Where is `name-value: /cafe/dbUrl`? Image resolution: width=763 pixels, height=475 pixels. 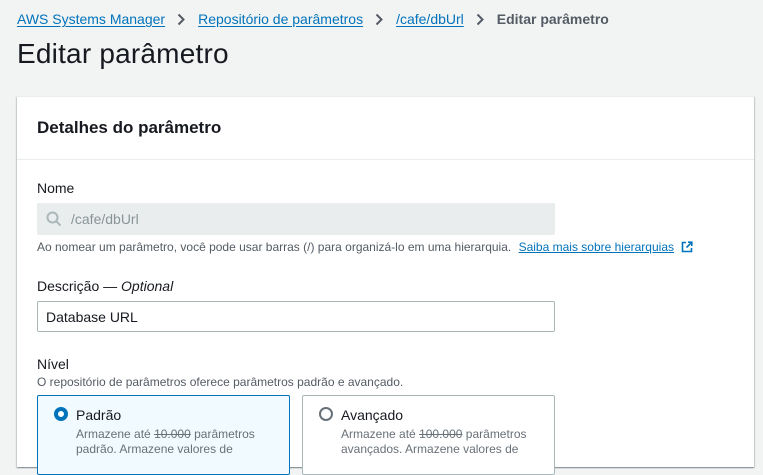
name-value: /cafe/dbUrl is located at coordinates (105, 219).